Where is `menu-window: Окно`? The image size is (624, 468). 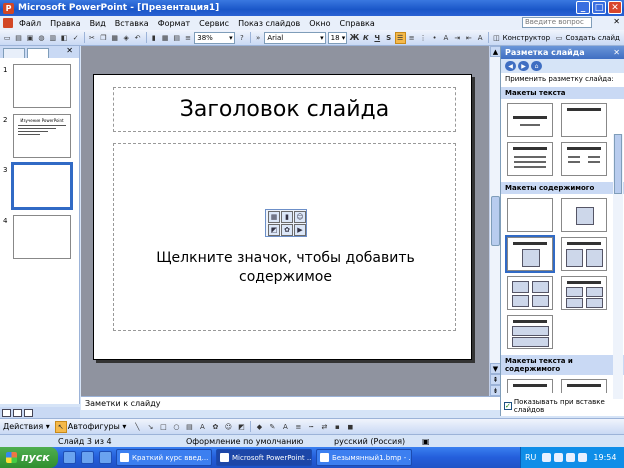 menu-window: Окно is located at coordinates (319, 23).